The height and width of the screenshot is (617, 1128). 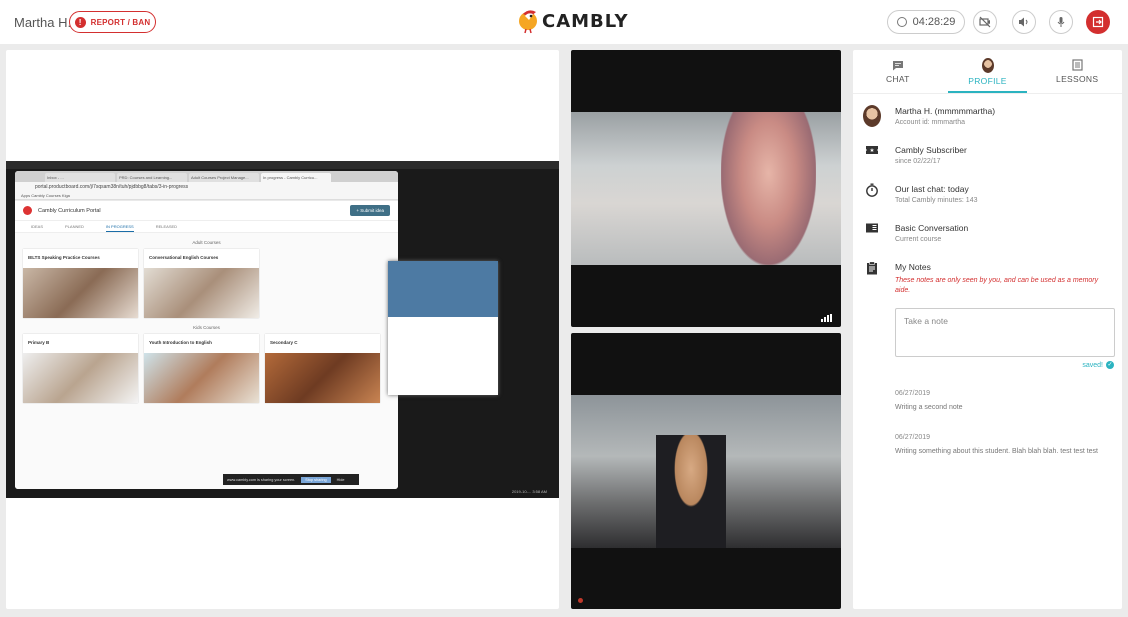 I want to click on course-card-title: Youth Introduction to English, so click(x=180, y=342).